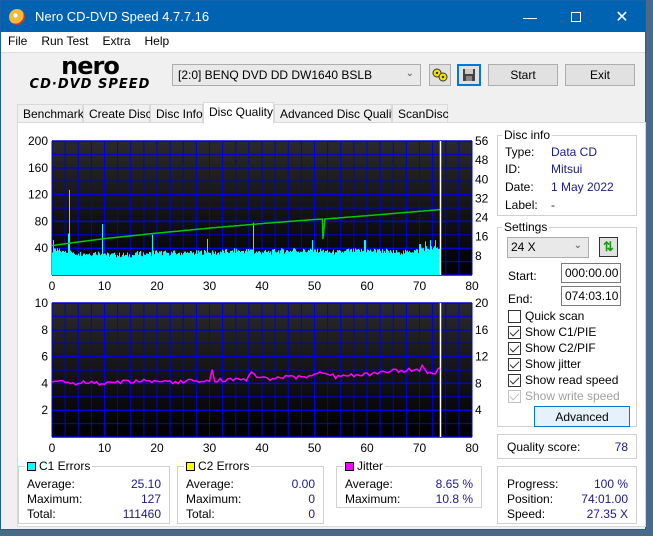  What do you see at coordinates (440, 75) in the screenshot?
I see `disc-settings-button` at bounding box center [440, 75].